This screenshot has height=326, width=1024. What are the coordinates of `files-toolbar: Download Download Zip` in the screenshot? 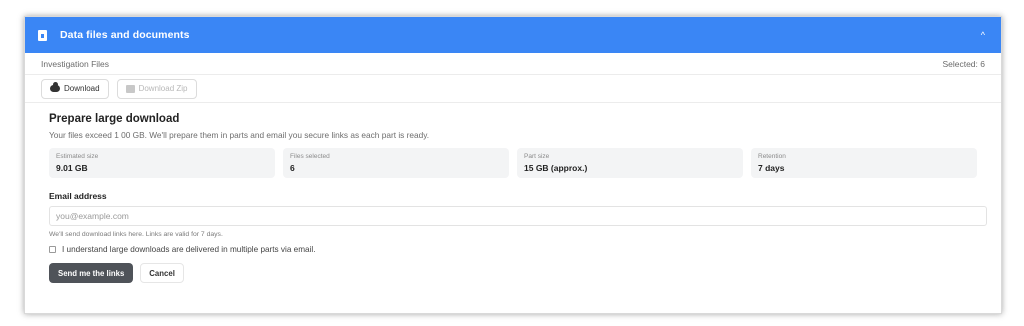 It's located at (513, 89).